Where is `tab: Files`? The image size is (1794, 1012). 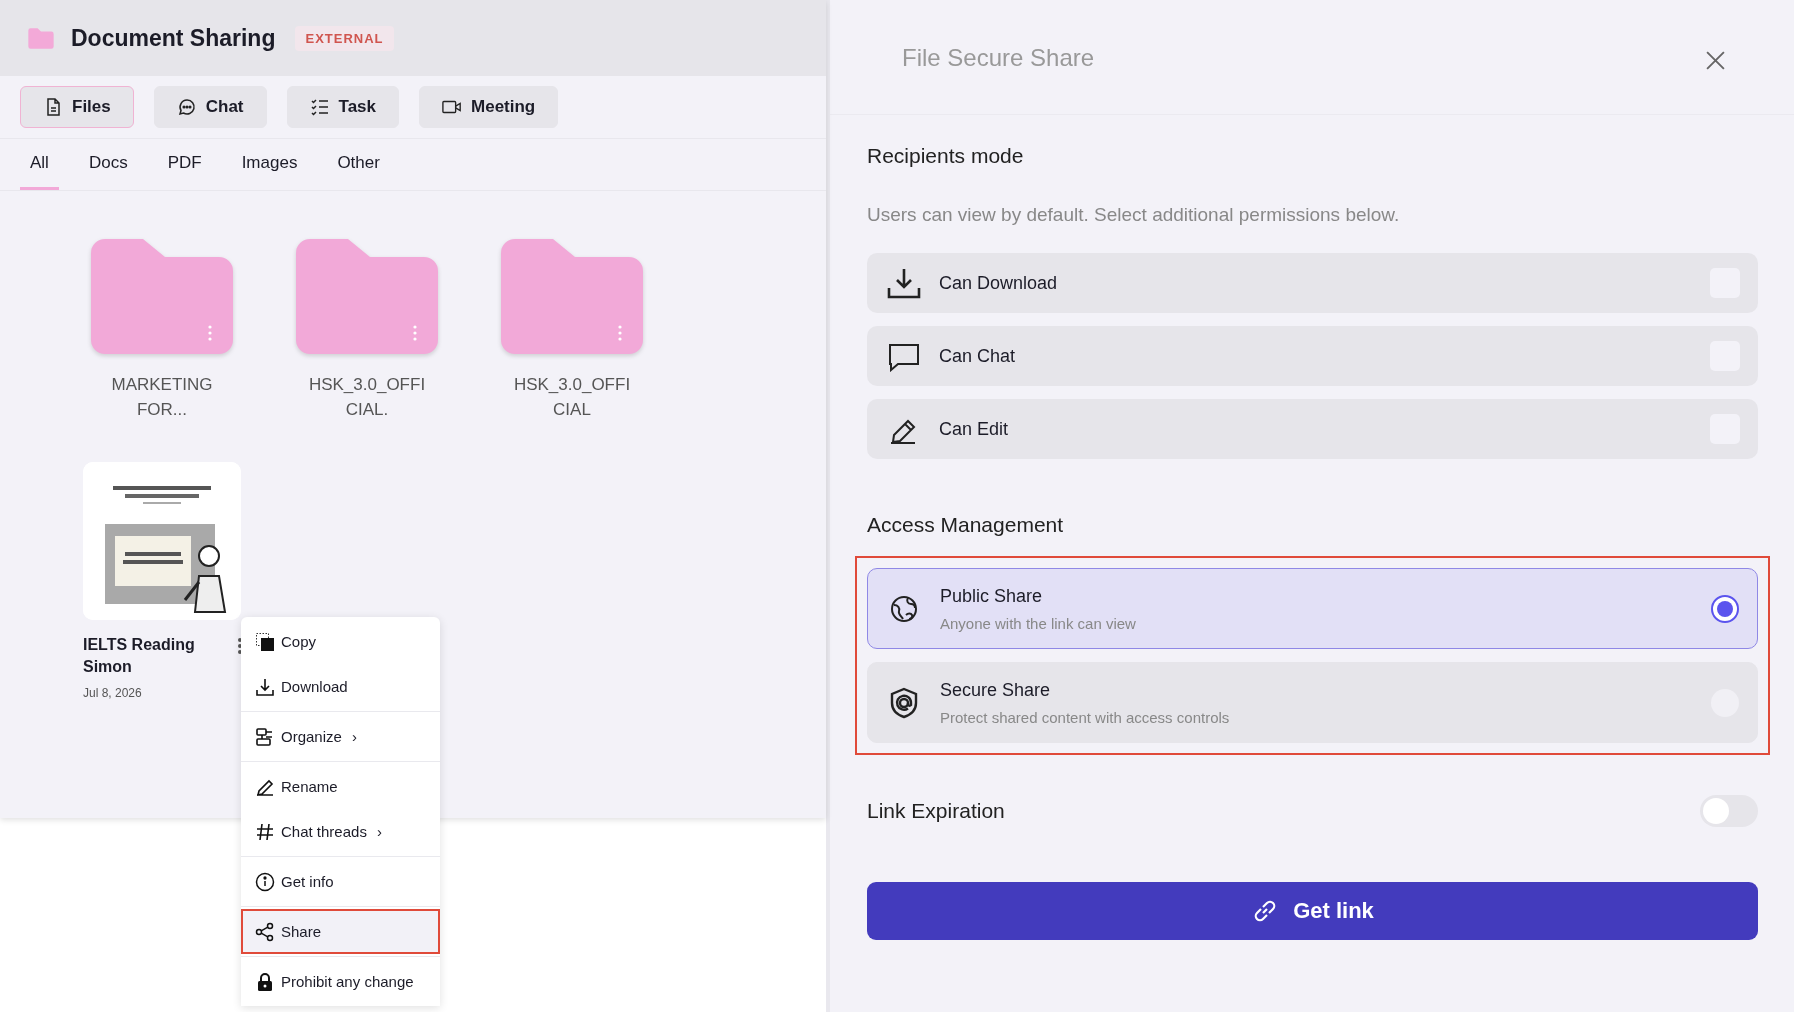 tab: Files is located at coordinates (77, 107).